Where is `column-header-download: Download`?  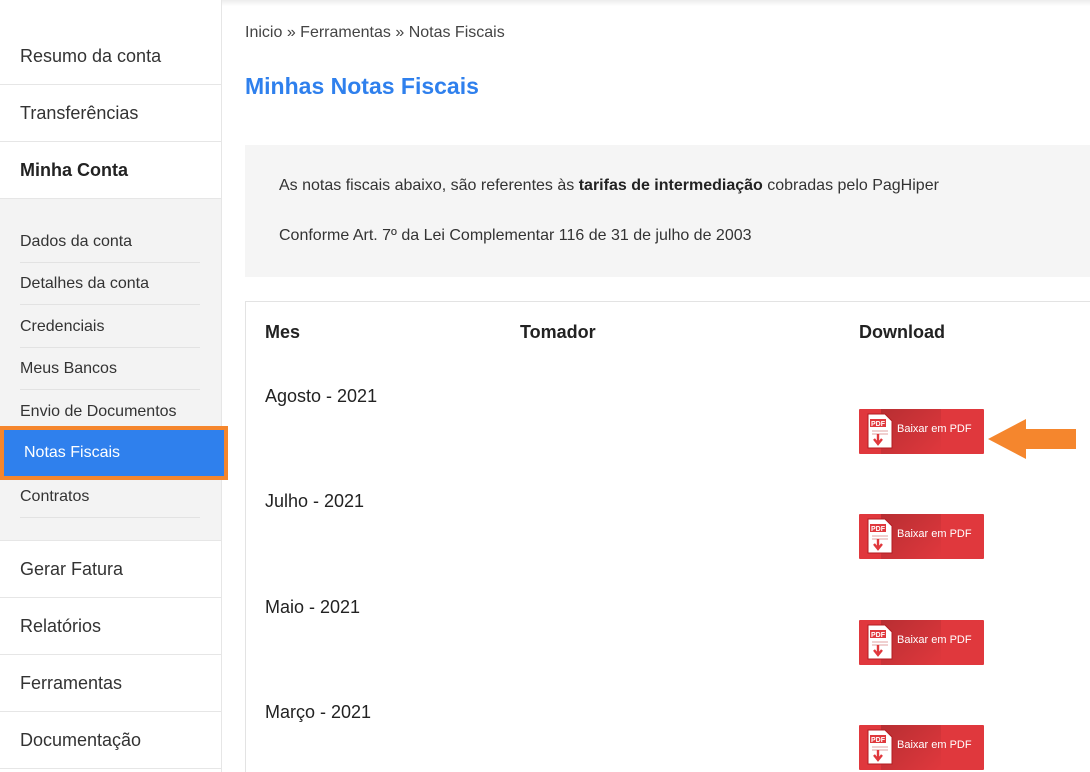
column-header-download: Download is located at coordinates (902, 332).